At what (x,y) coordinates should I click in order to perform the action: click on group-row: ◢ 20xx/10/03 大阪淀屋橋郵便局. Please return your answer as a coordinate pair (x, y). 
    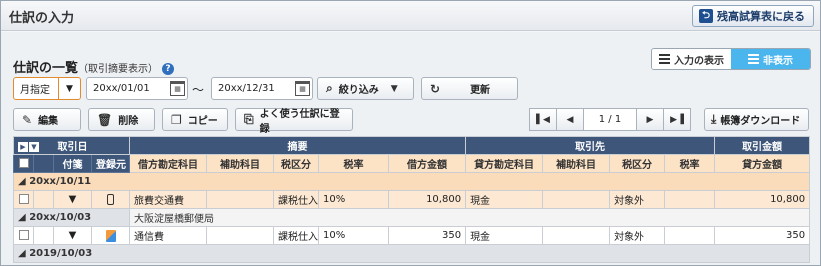
    Looking at the image, I should click on (411, 217).